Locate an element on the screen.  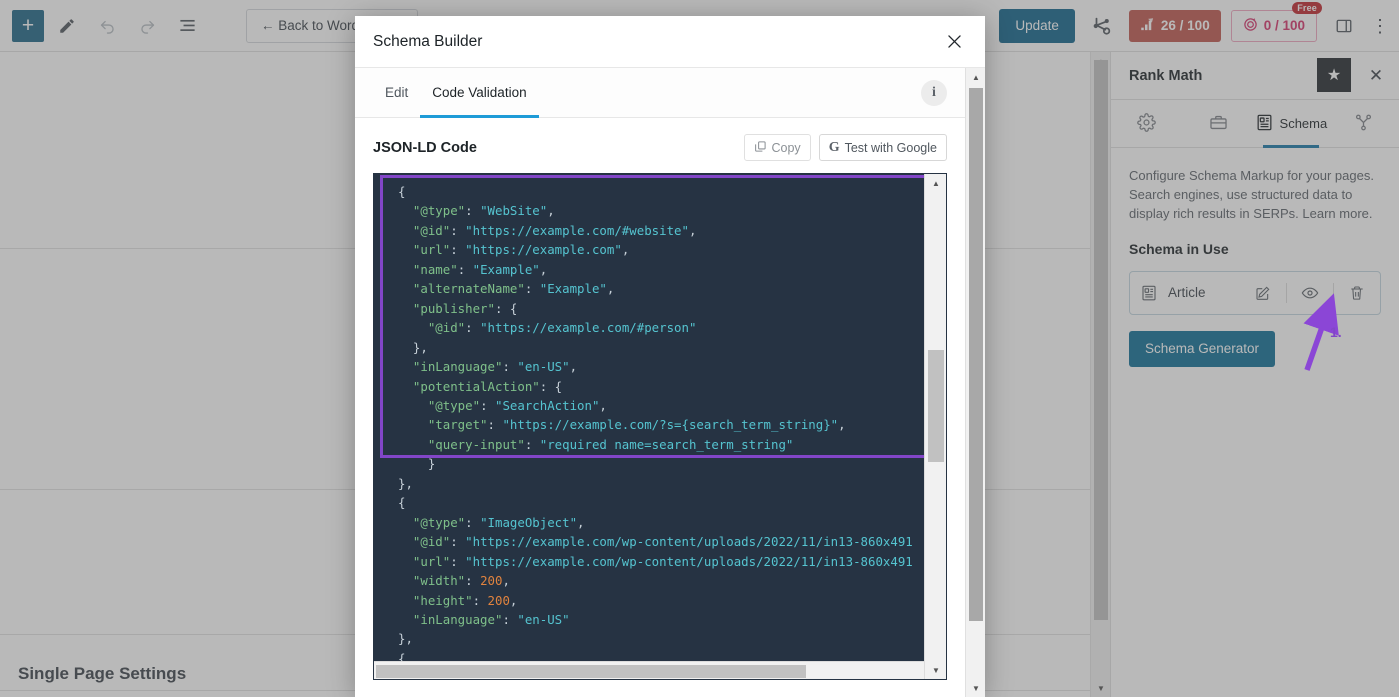
code-horizontal-scrollbar is located at coordinates (649, 670).